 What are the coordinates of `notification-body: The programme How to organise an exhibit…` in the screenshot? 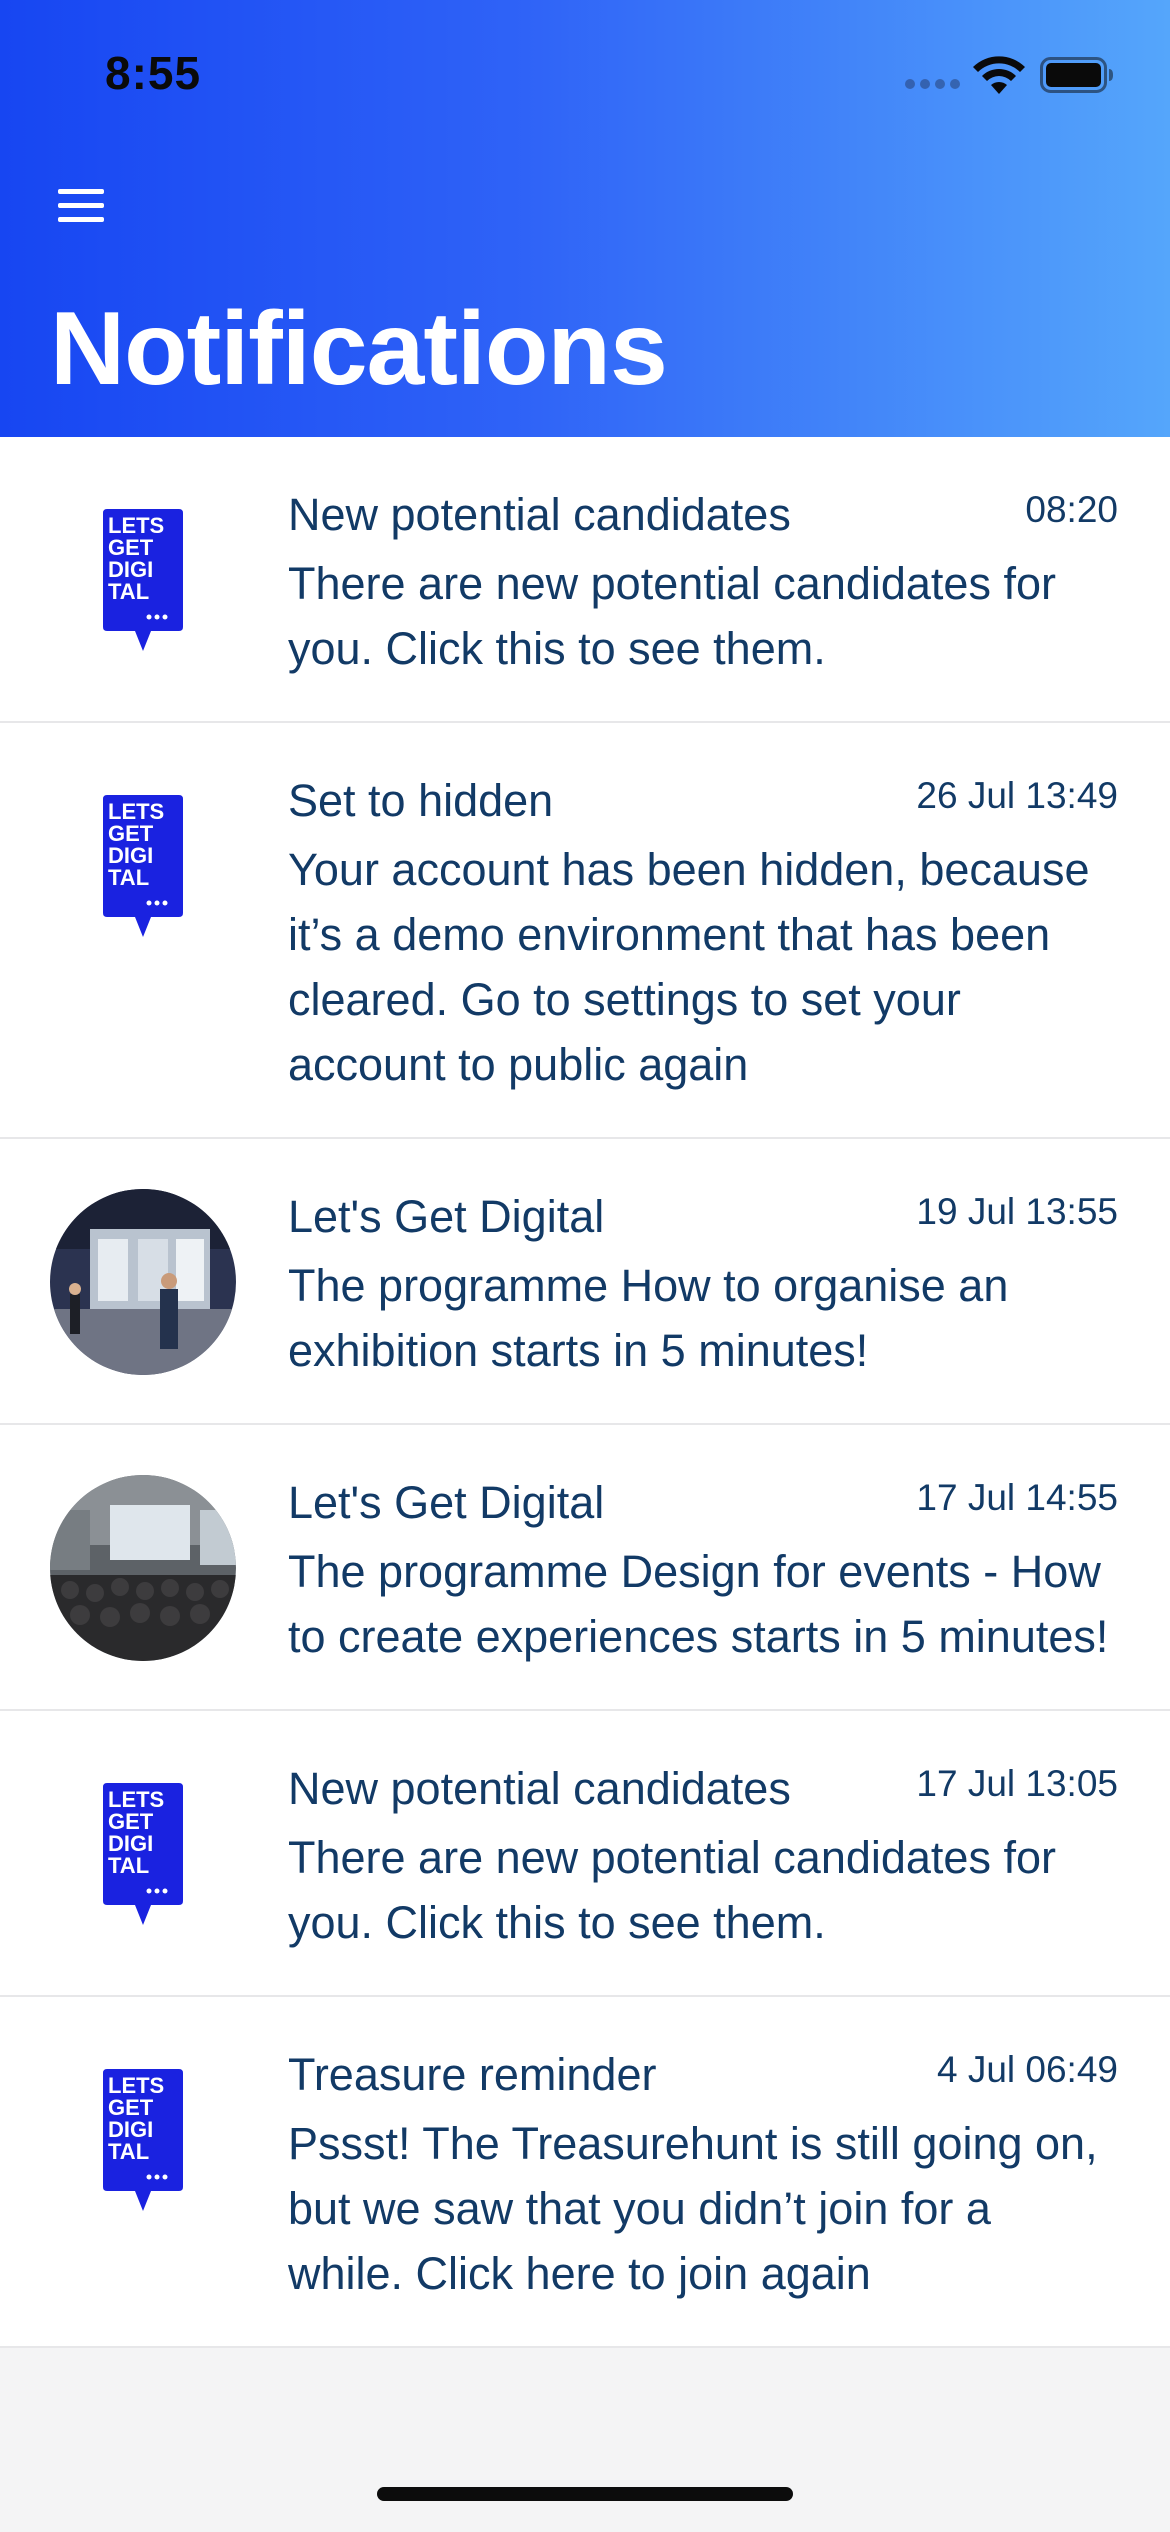 It's located at (648, 1318).